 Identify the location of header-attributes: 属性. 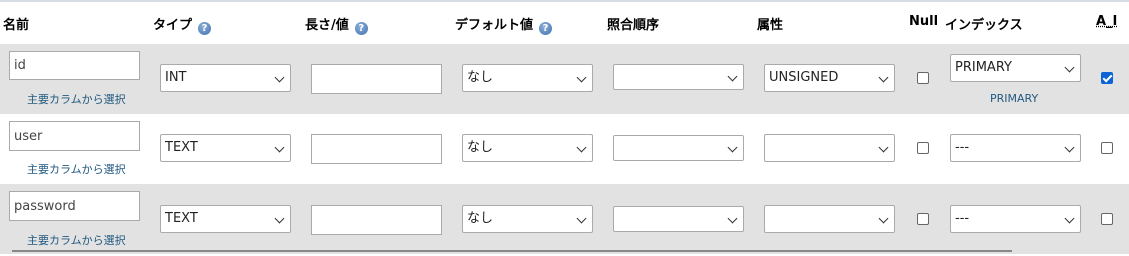
(770, 25).